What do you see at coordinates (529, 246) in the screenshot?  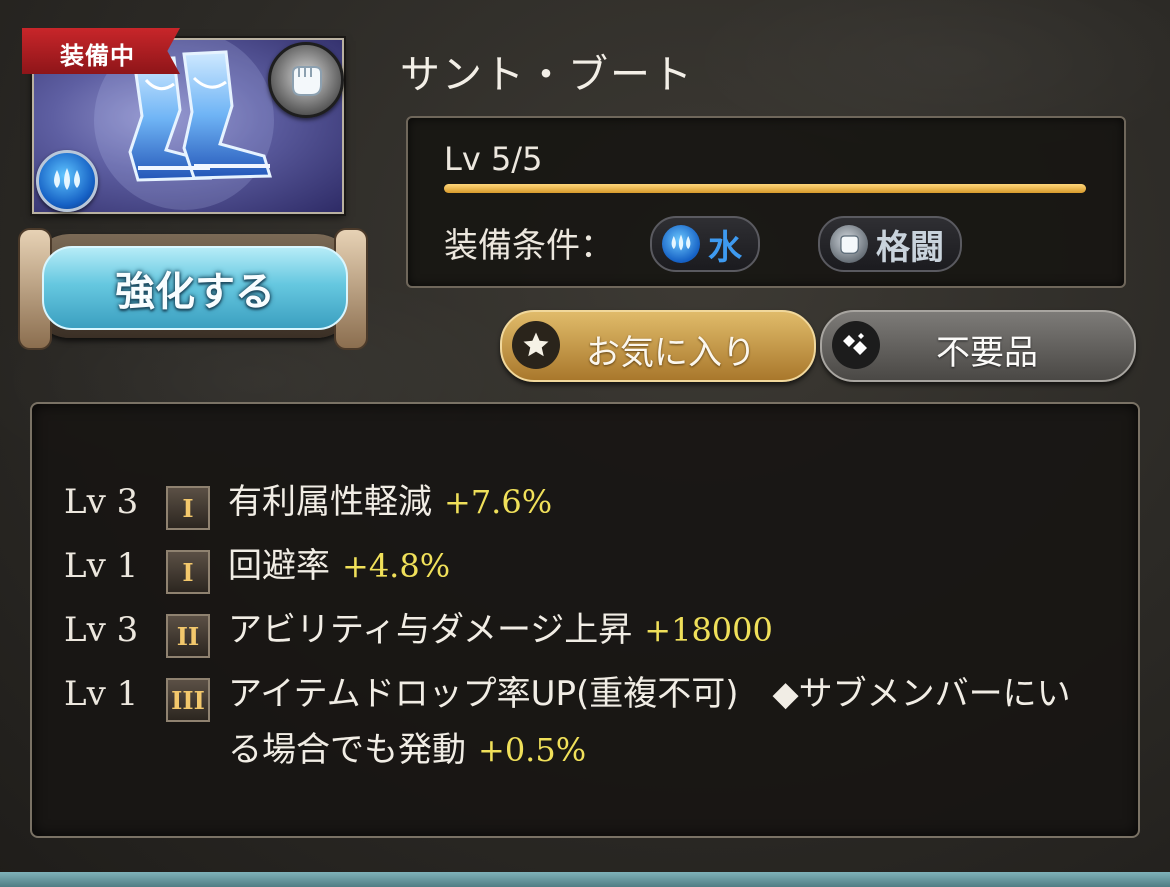 I see `requirements-label: 装備条件：` at bounding box center [529, 246].